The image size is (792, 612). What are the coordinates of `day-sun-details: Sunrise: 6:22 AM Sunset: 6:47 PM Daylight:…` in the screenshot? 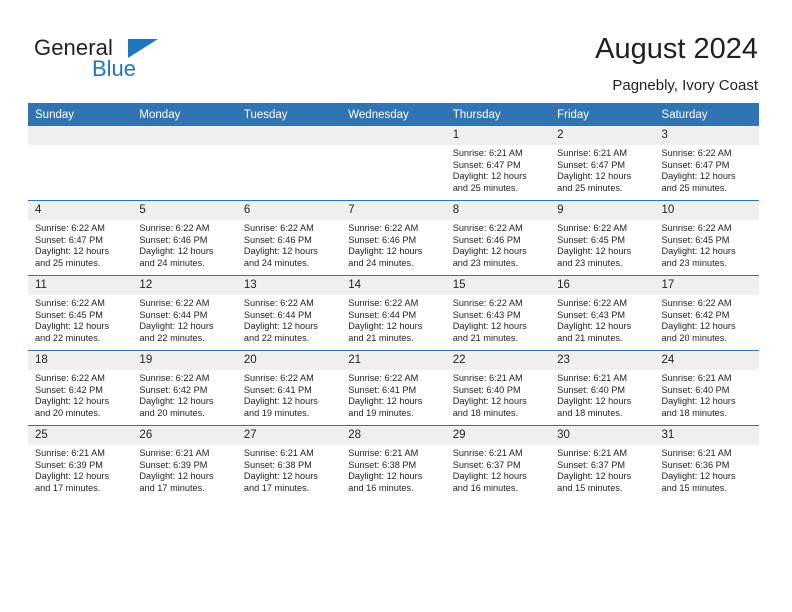 It's located at (80, 244).